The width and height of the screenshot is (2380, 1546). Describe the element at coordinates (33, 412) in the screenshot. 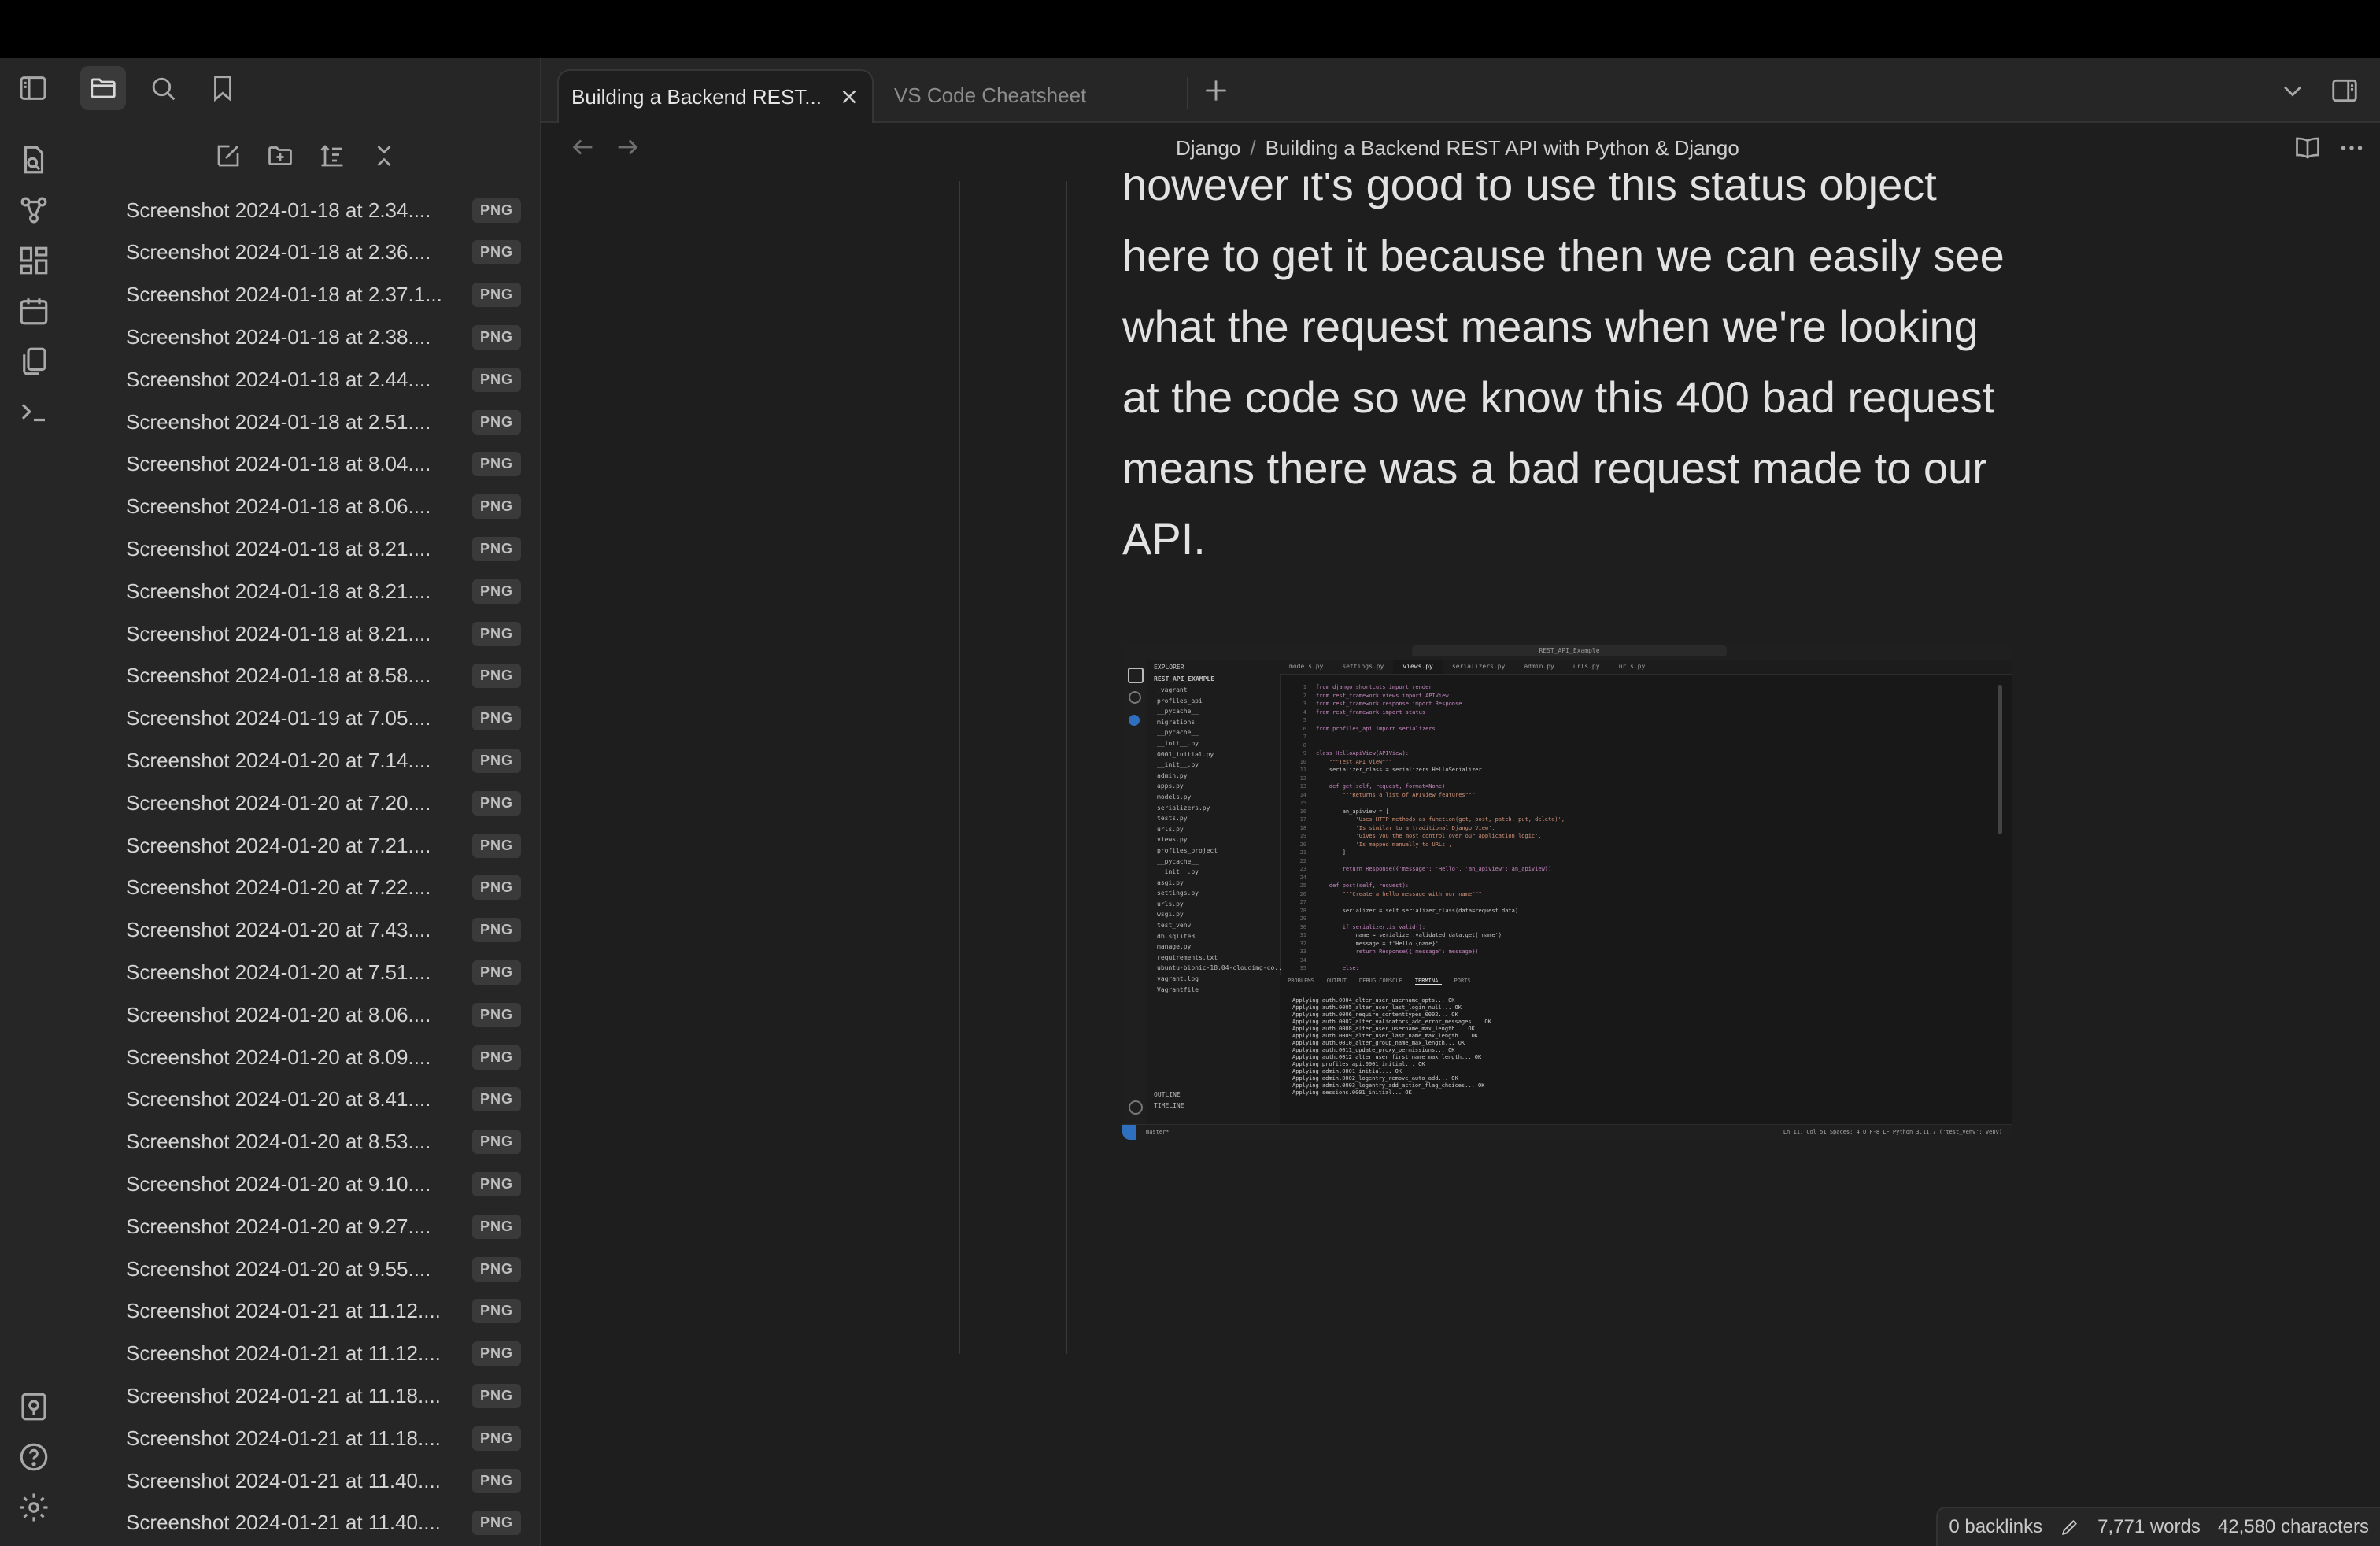

I see `terminal-icon` at that location.